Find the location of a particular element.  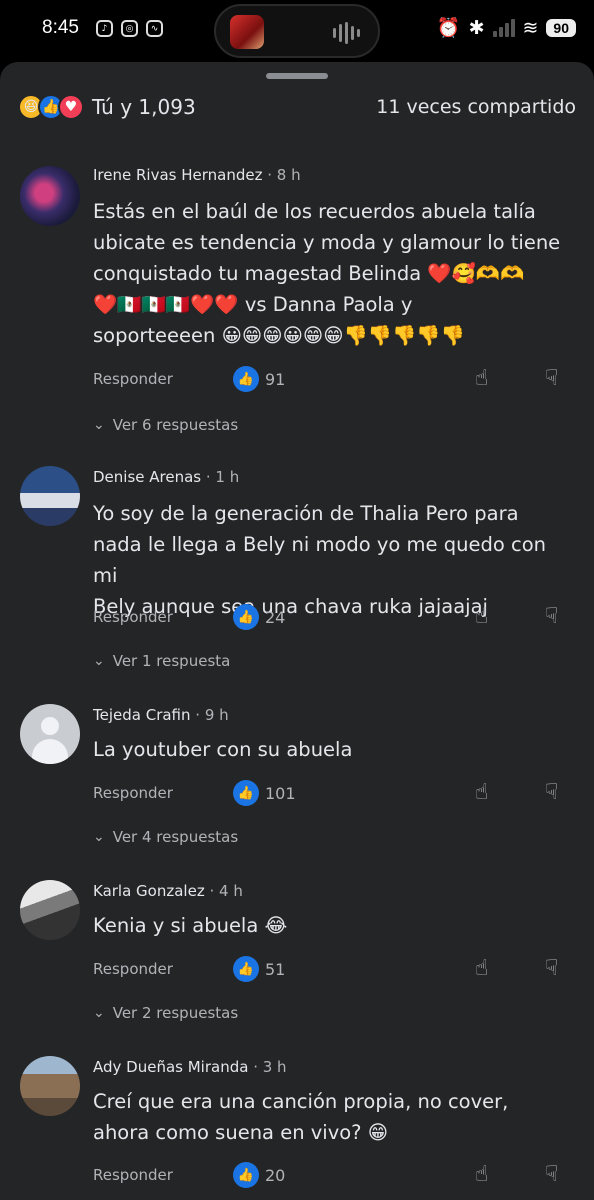

comment-text: La youtuber con su abuela is located at coordinates (333, 749).